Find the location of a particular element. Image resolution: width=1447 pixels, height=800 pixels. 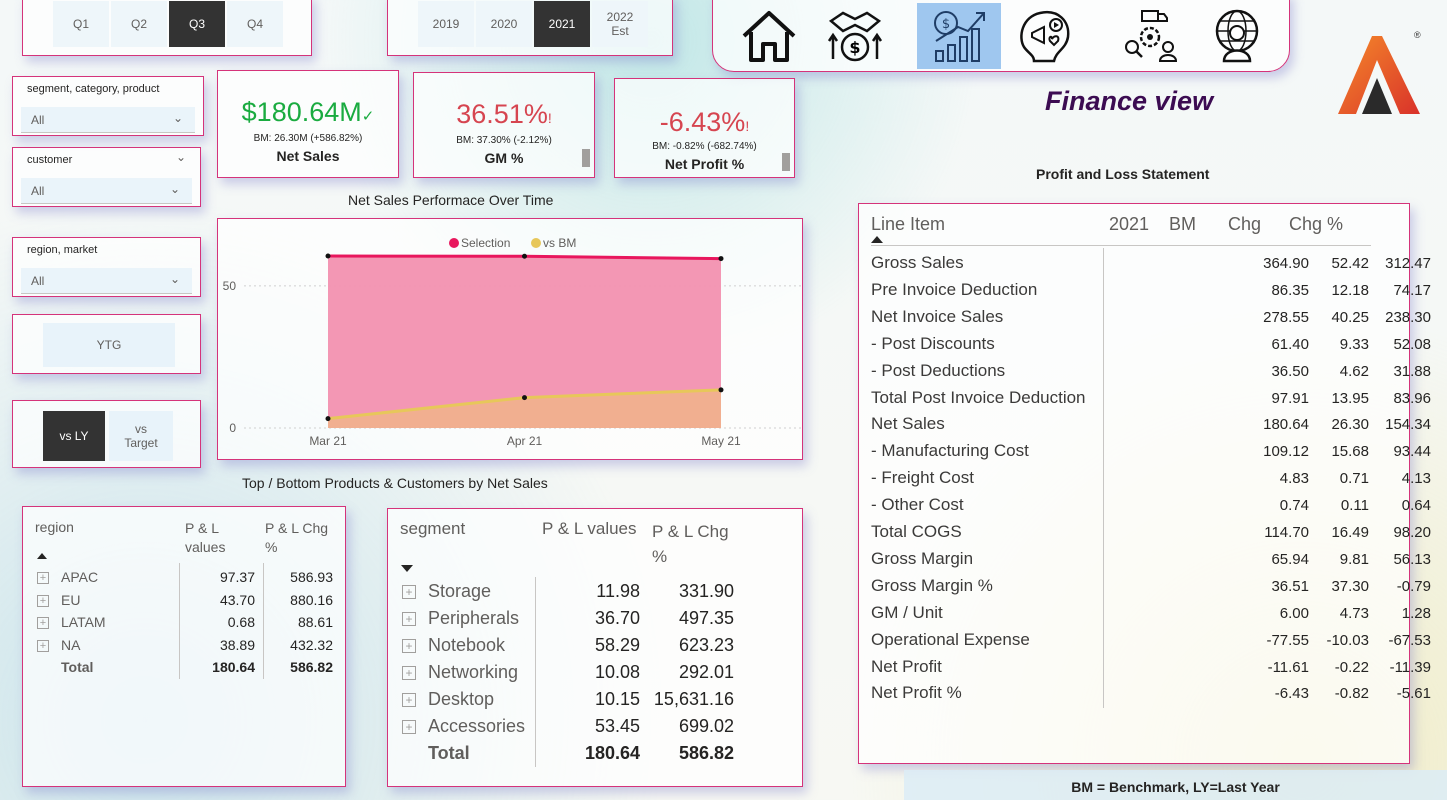

vs-target-label-1: vs is located at coordinates (141, 429).